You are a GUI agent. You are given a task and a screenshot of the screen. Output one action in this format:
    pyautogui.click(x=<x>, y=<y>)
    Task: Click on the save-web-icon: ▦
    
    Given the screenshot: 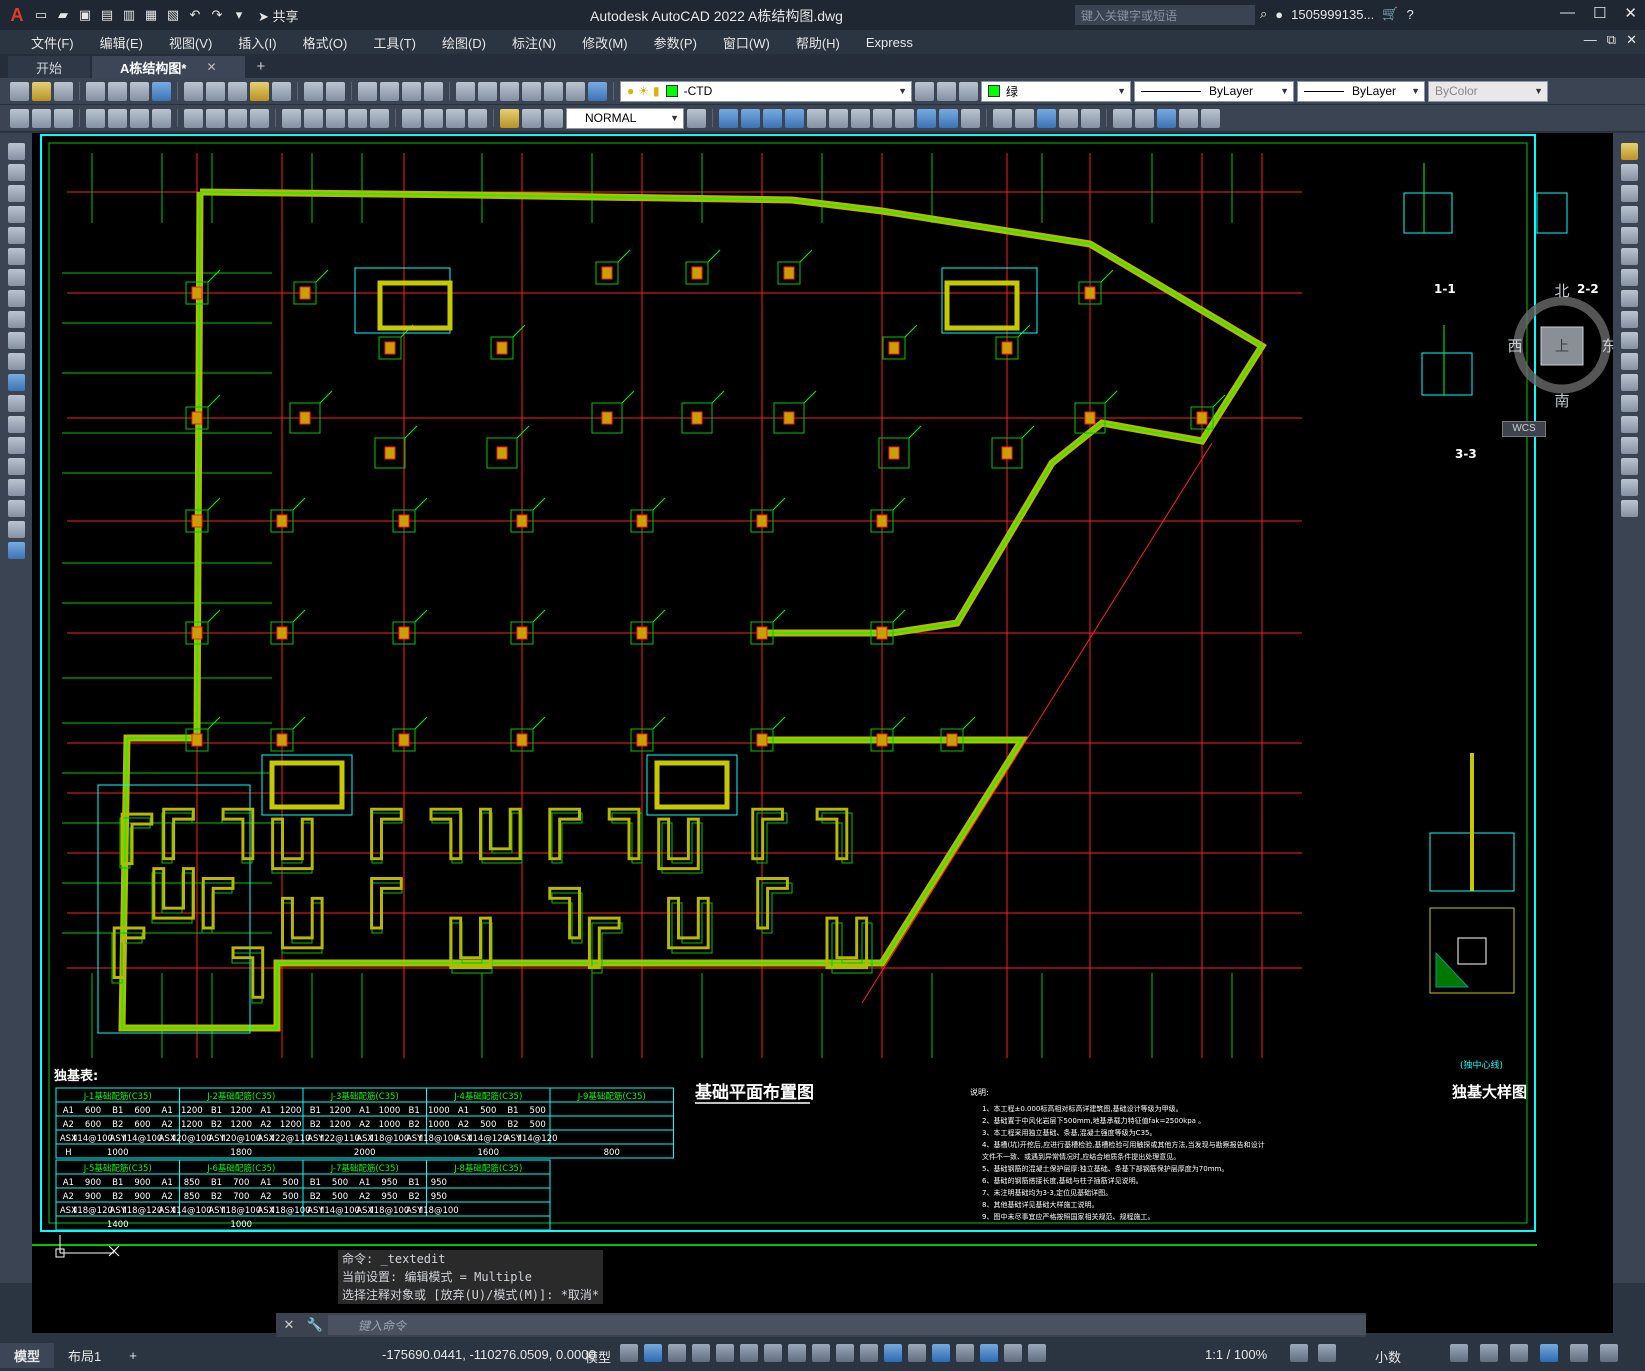 What is the action you would take?
    pyautogui.click(x=151, y=15)
    